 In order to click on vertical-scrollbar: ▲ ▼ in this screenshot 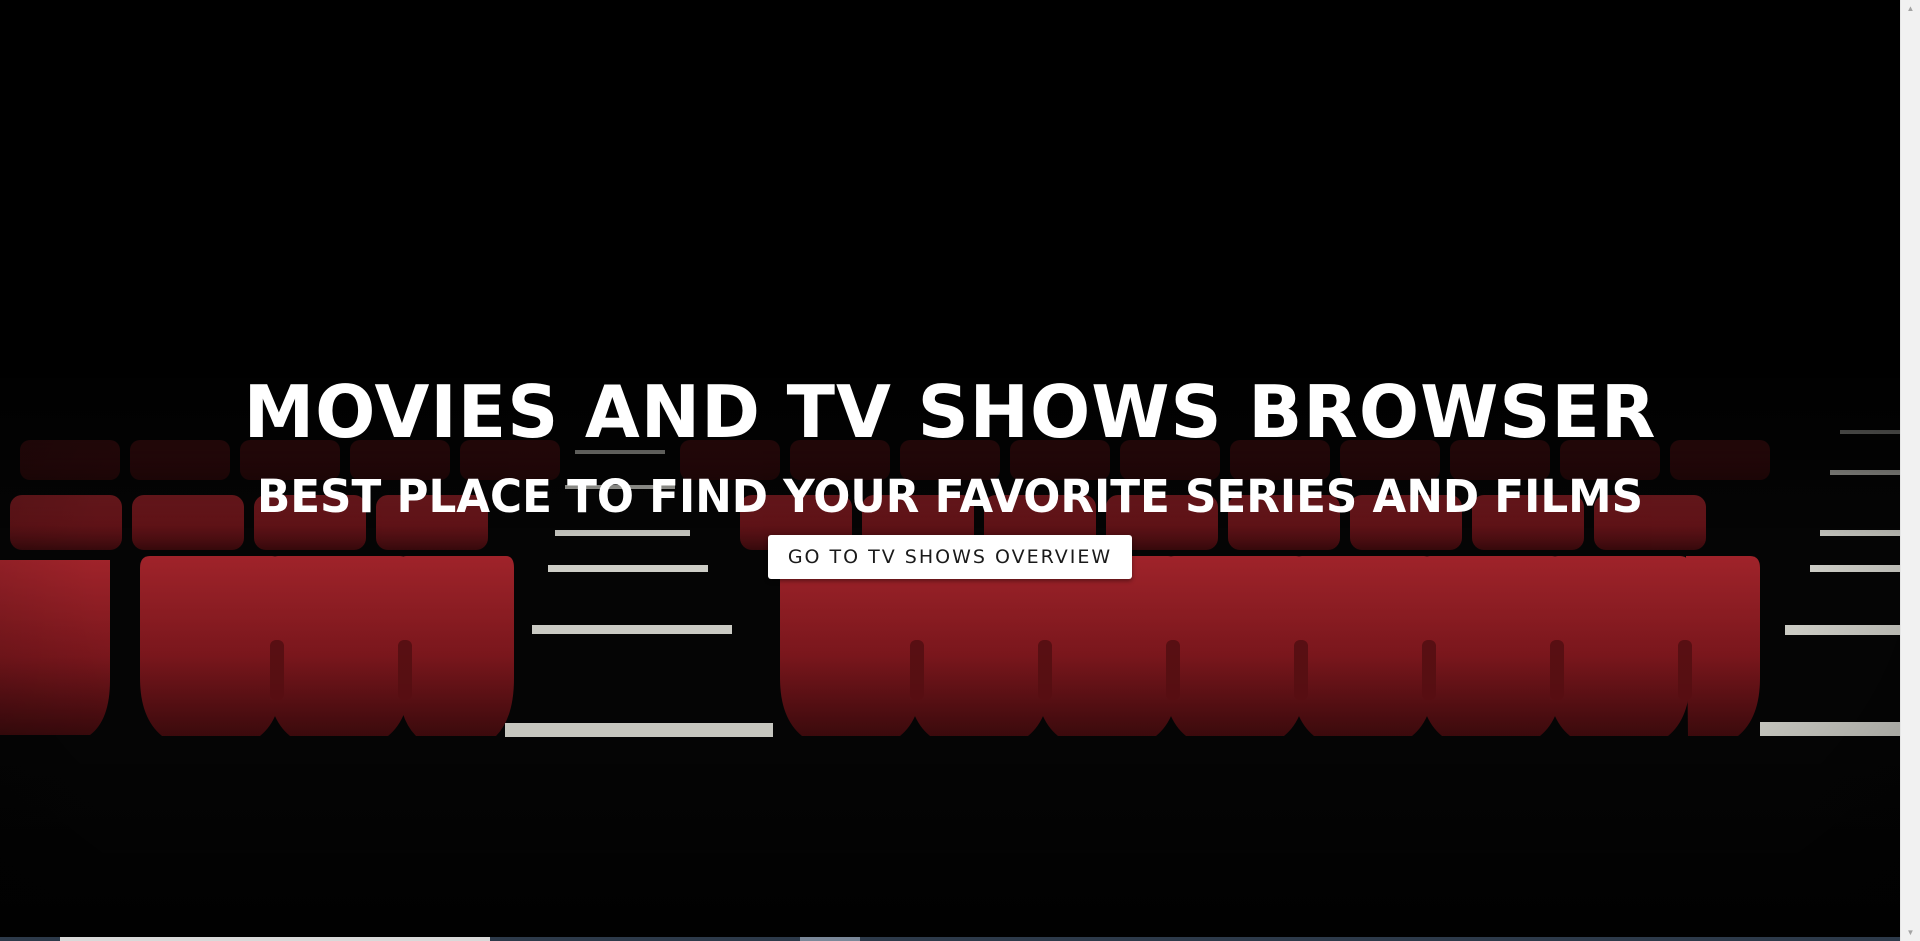, I will do `click(1910, 470)`.